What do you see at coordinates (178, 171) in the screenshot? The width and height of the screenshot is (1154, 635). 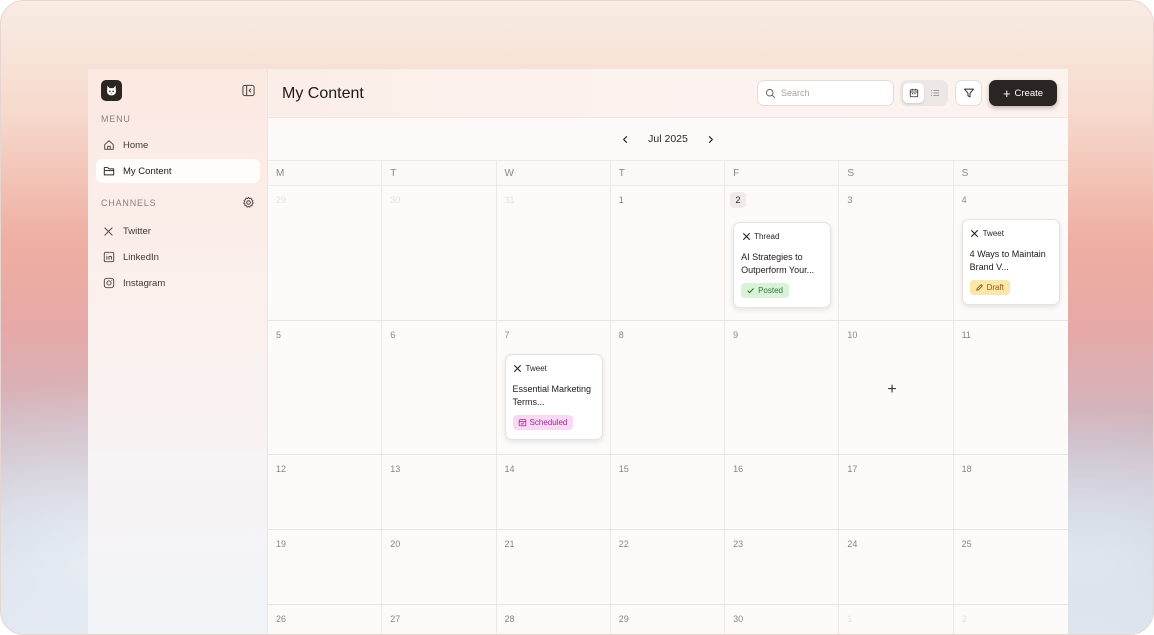 I see `sidebar-item-my-content: My Content` at bounding box center [178, 171].